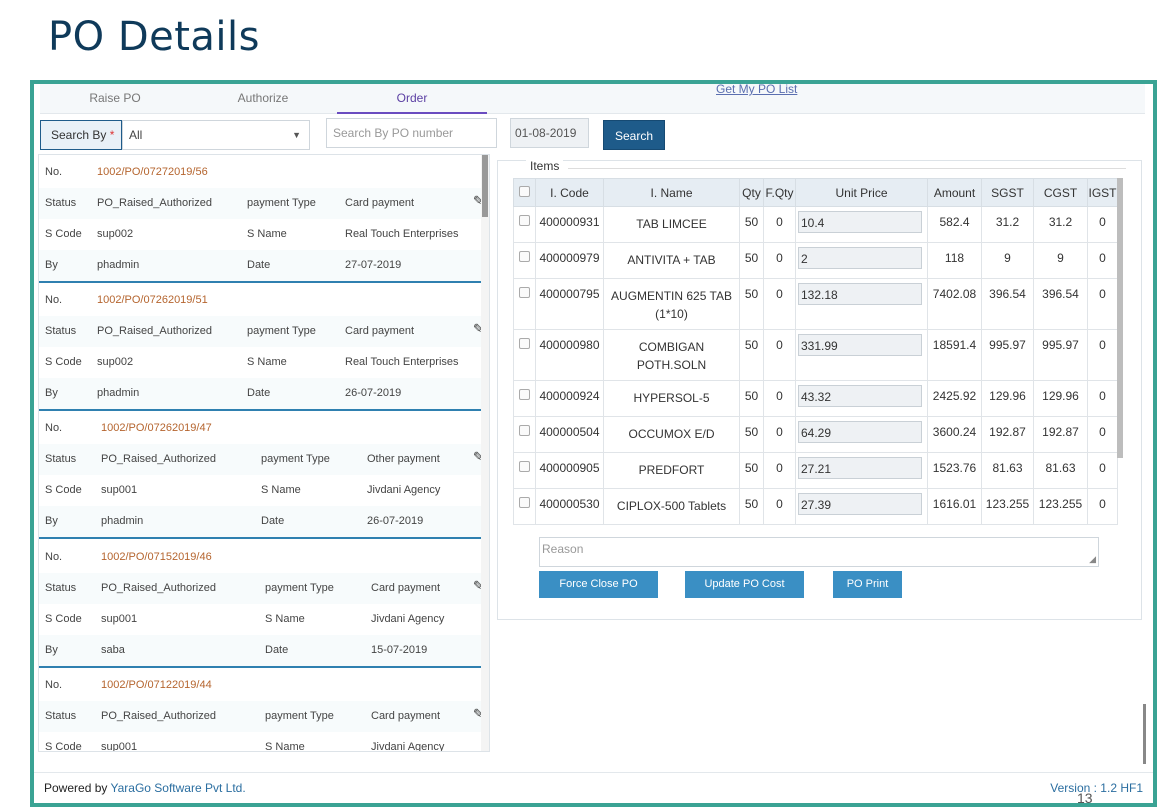 The image size is (1157, 811). I want to click on col-header-qty: Qty, so click(751, 192).